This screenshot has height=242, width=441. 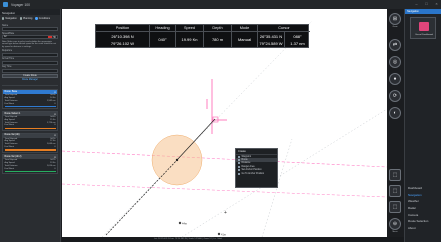 What do you see at coordinates (30, 29) in the screenshot?
I see `name-field` at bounding box center [30, 29].